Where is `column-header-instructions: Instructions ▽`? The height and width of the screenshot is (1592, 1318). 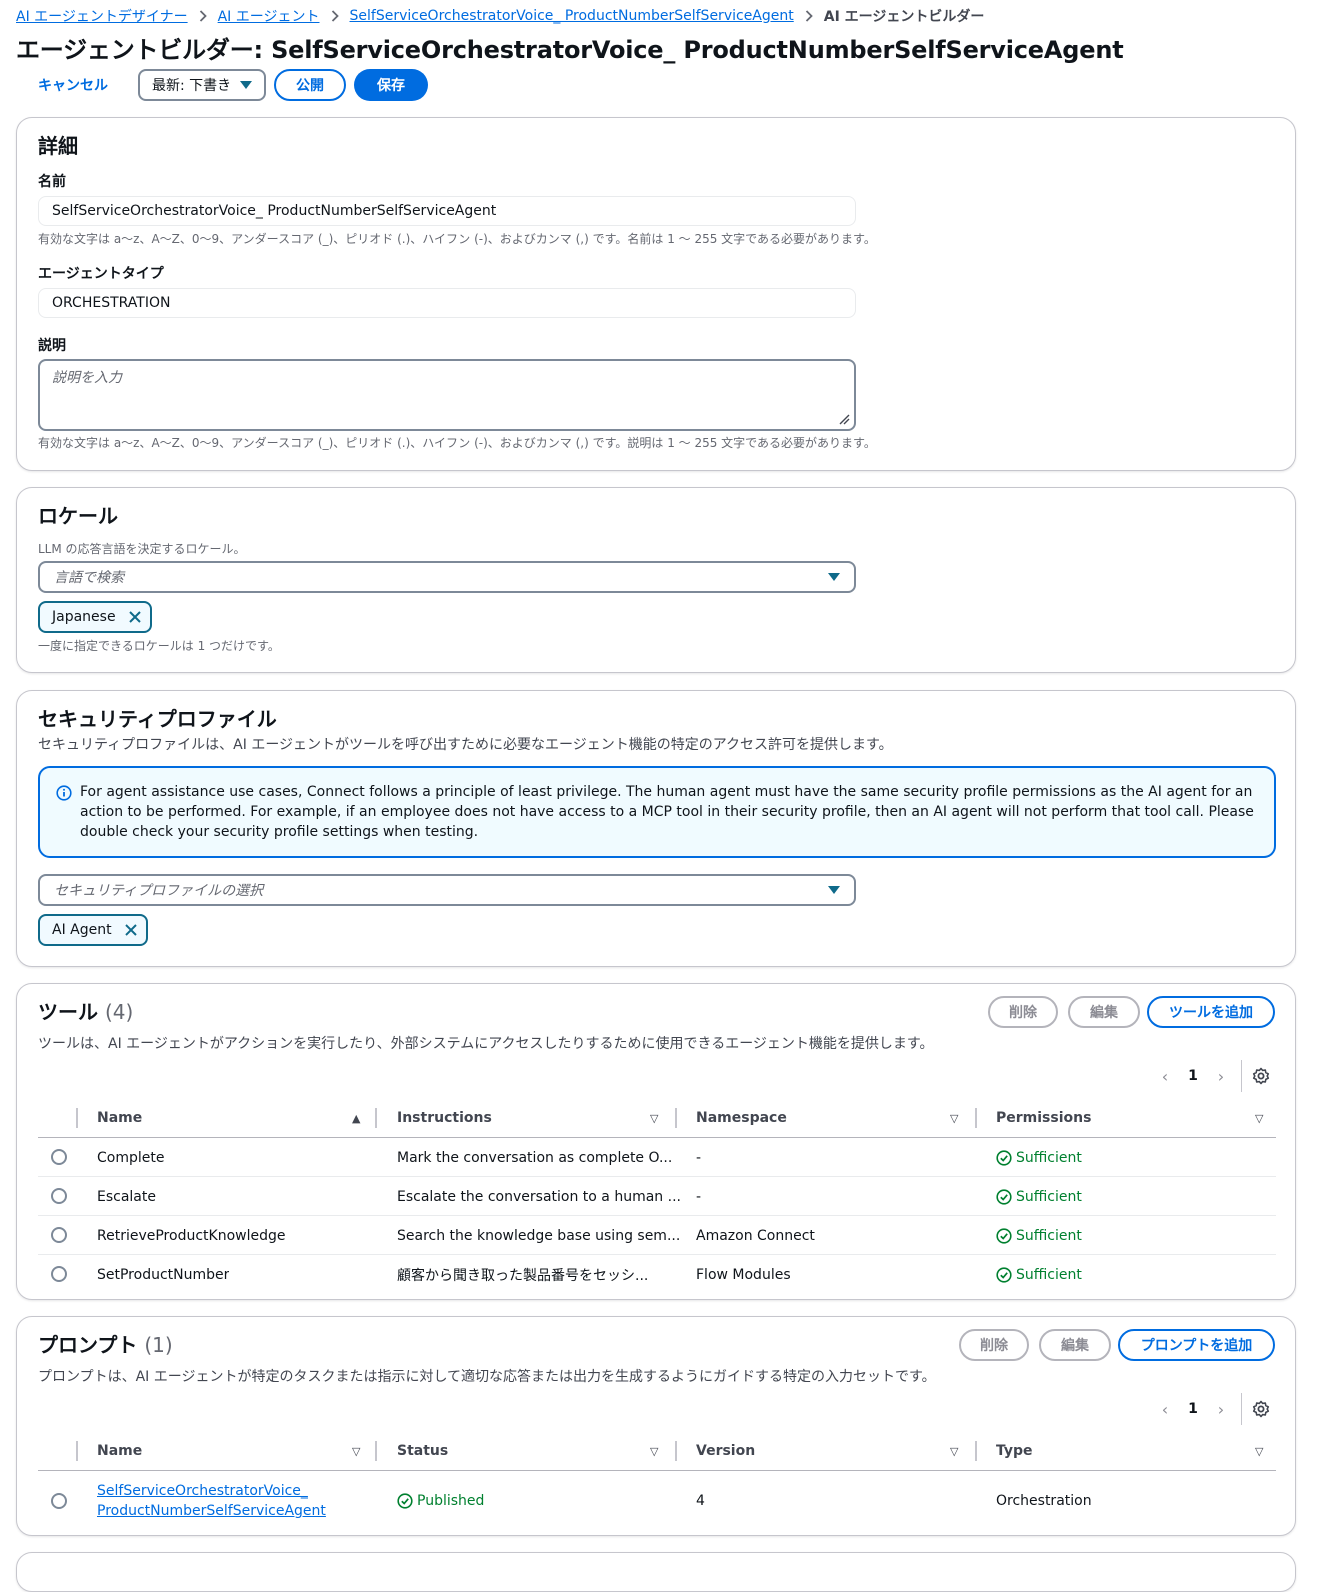 column-header-instructions: Instructions ▽ is located at coordinates (537, 1118).